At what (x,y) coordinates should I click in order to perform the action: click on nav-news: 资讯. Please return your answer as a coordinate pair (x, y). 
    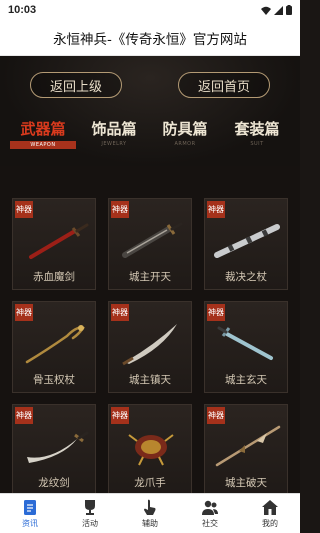
    Looking at the image, I should click on (30, 513).